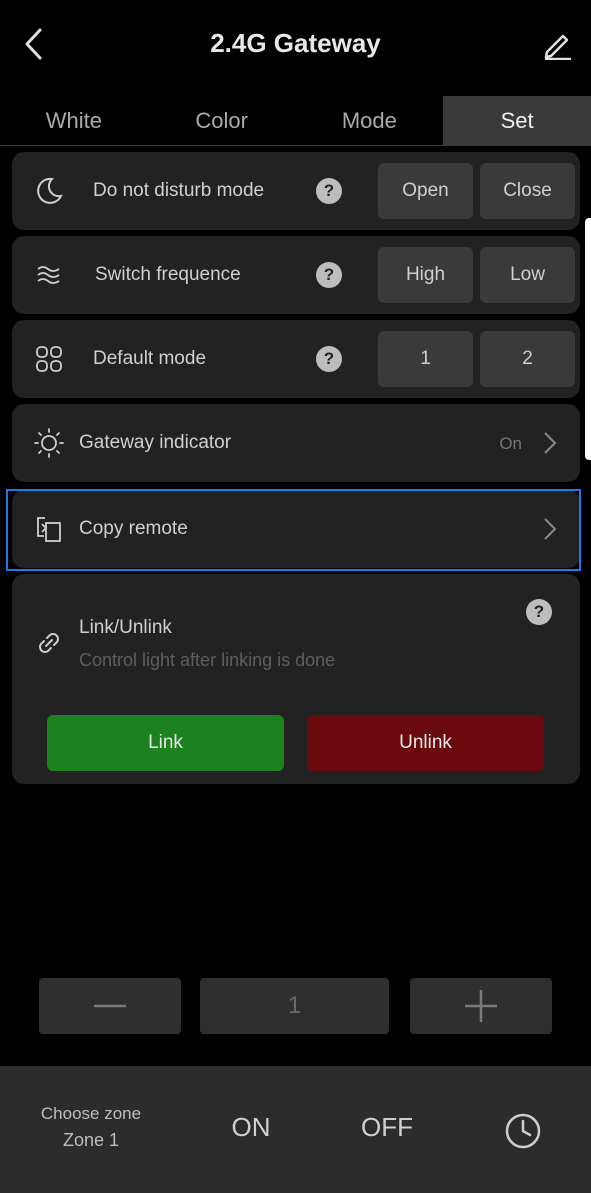  Describe the element at coordinates (74, 120) in the screenshot. I see `tab-white: White` at that location.